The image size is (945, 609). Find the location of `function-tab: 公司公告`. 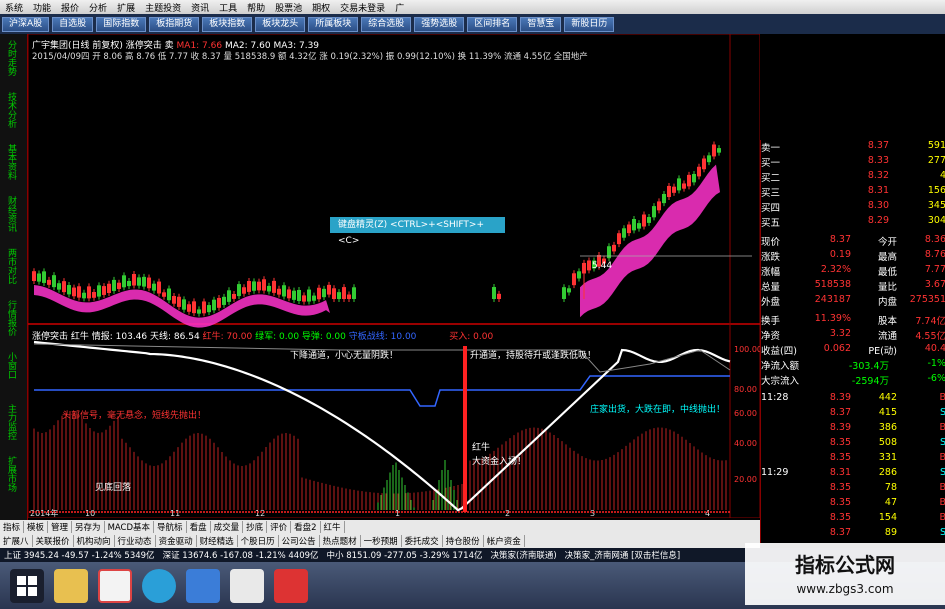

function-tab: 公司公告 is located at coordinates (299, 541).